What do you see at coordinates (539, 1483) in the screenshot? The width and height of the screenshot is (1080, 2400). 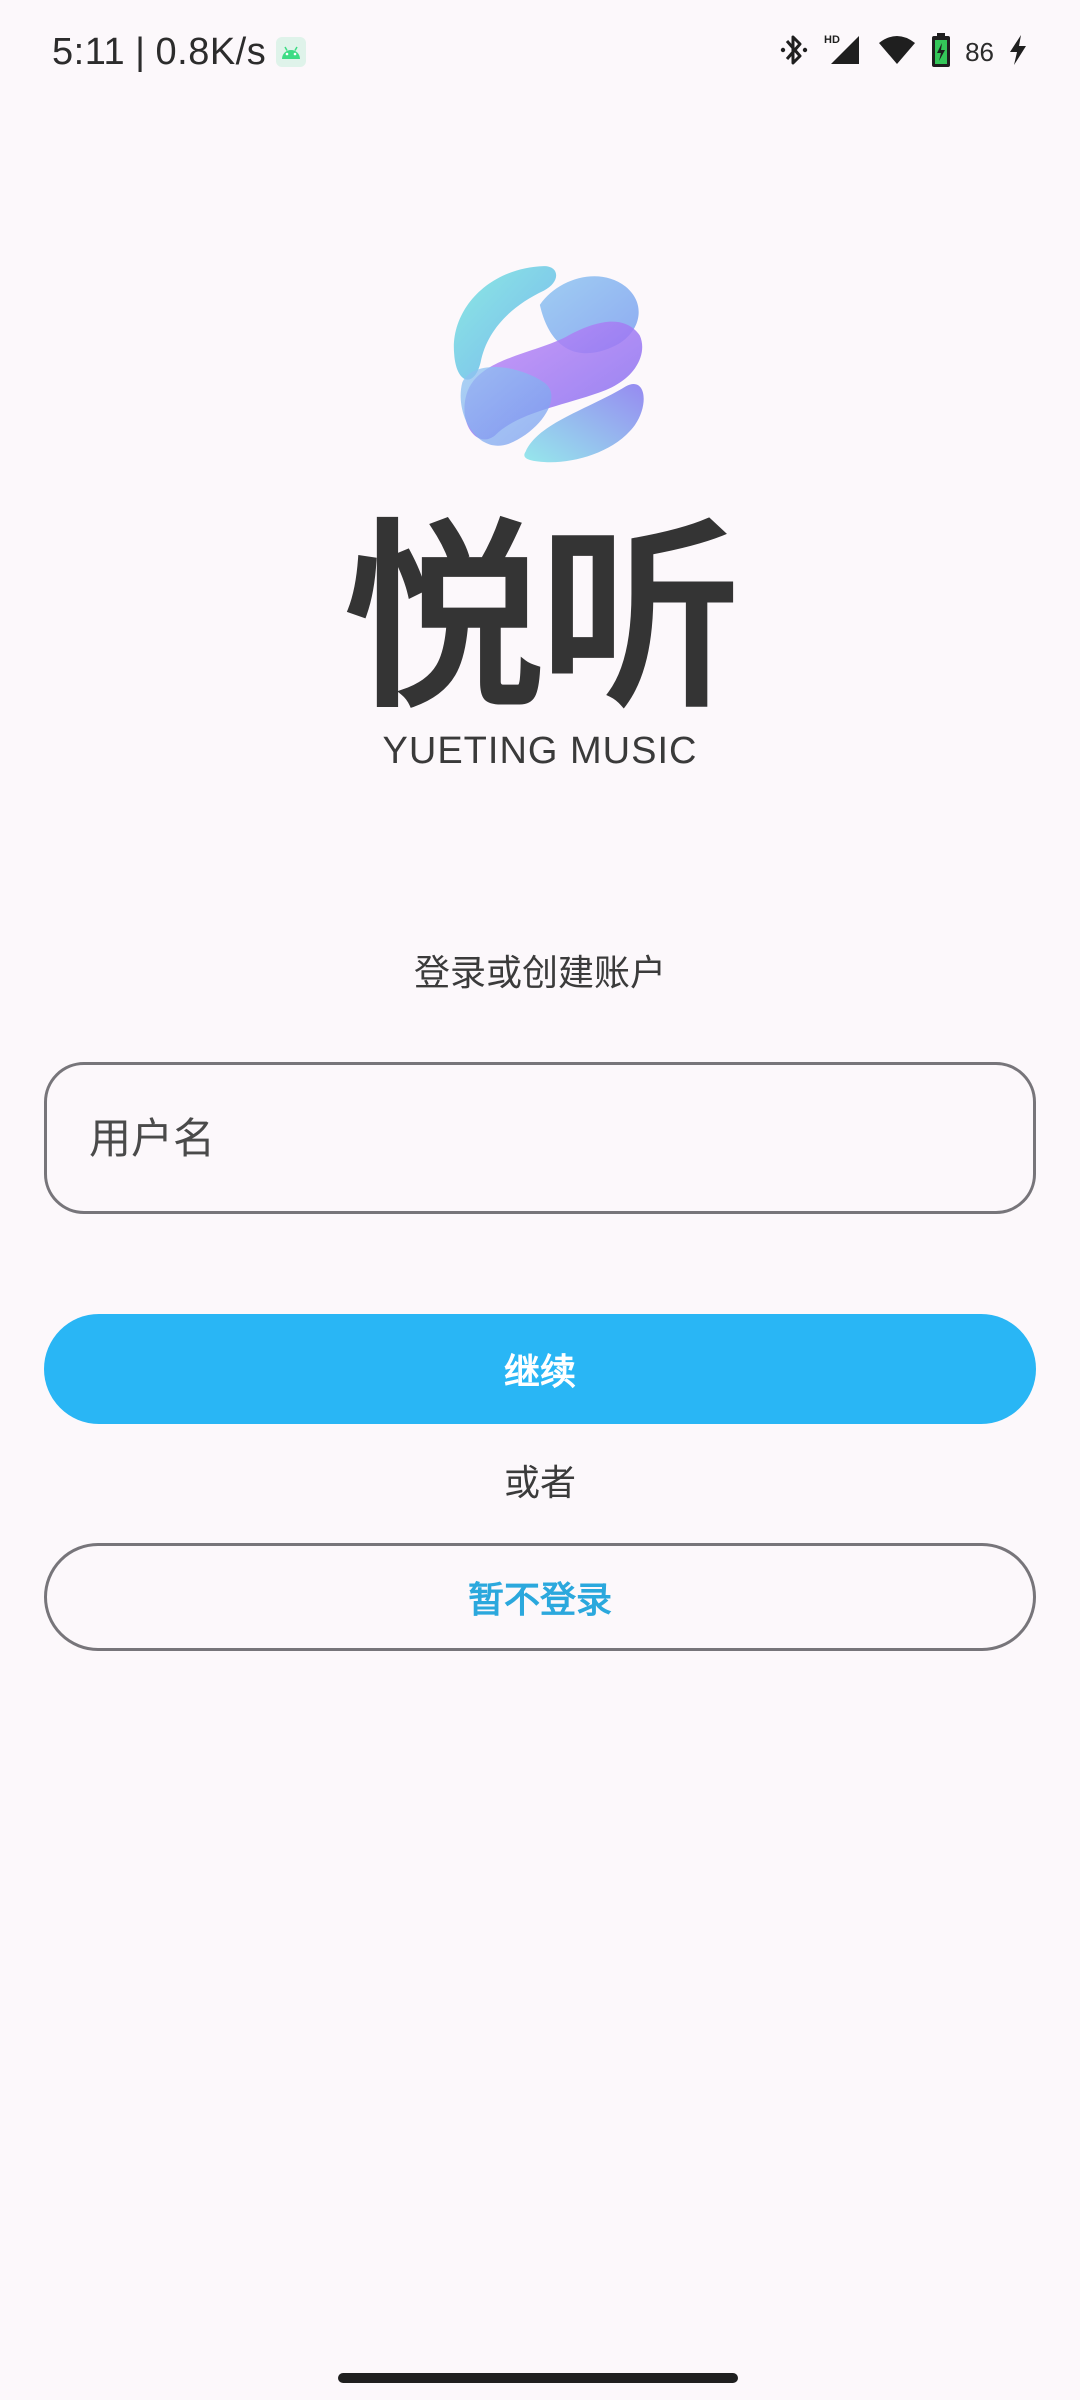 I see `or-label: 或者` at bounding box center [539, 1483].